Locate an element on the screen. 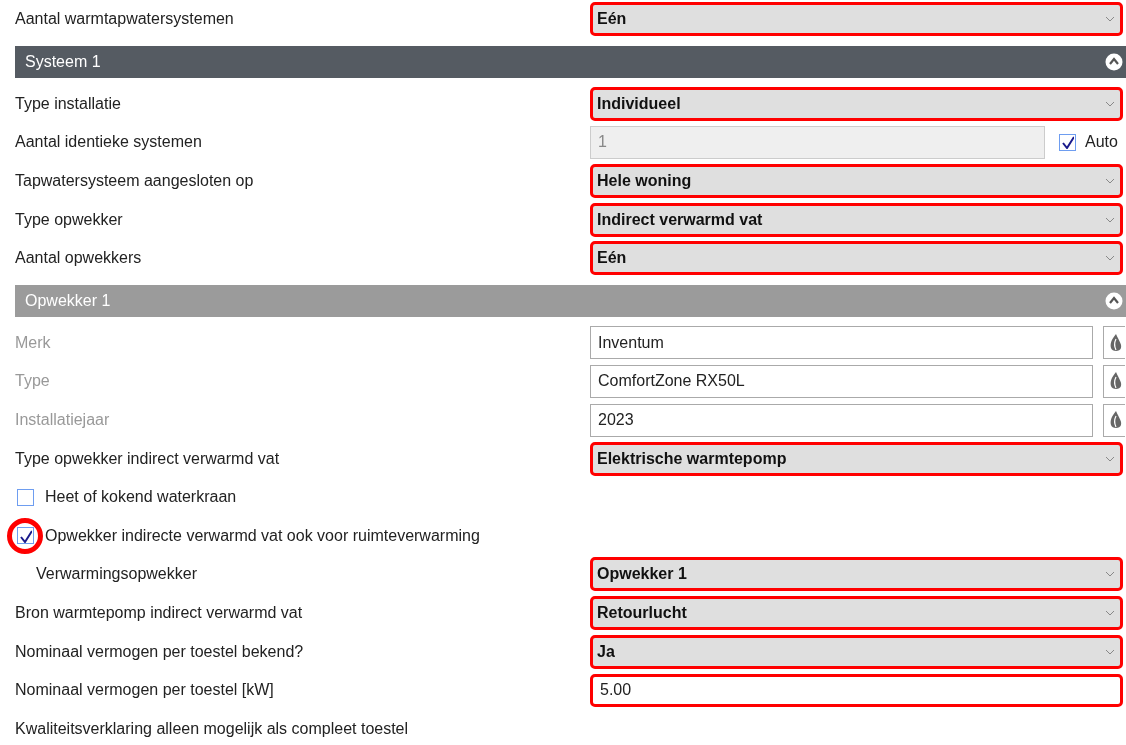  select-field: Individueel is located at coordinates (856, 103).